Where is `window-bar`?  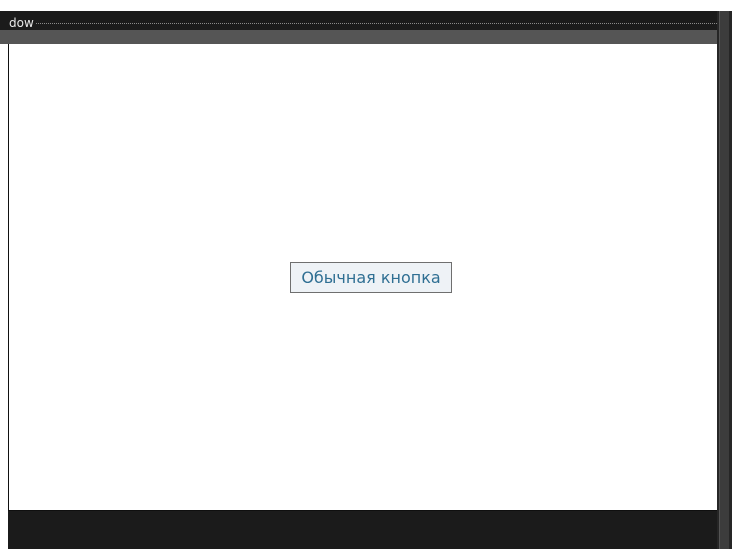 window-bar is located at coordinates (358, 37).